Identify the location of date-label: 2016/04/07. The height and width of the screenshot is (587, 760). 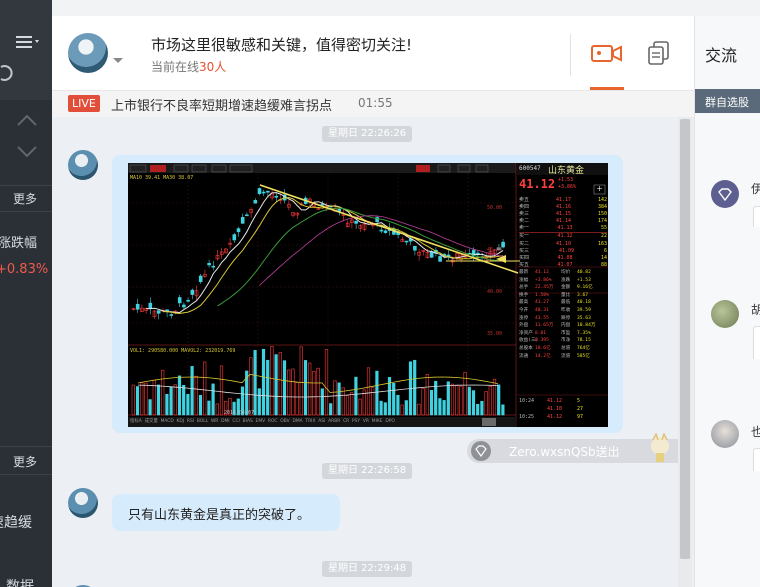
(239, 413).